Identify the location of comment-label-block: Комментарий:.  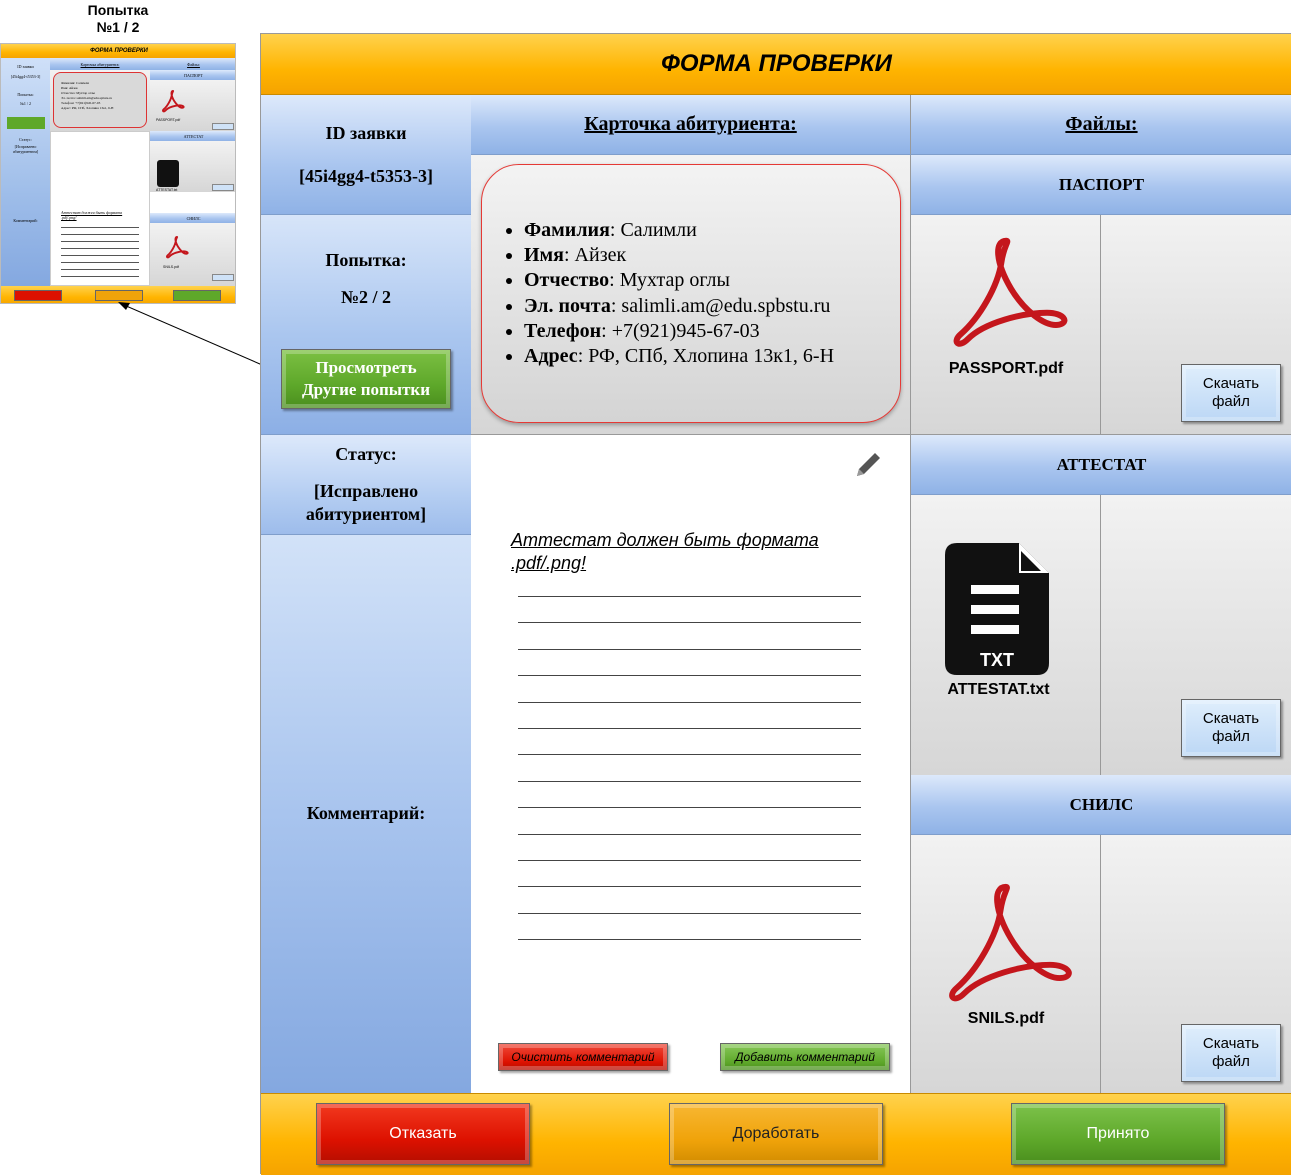
(366, 814).